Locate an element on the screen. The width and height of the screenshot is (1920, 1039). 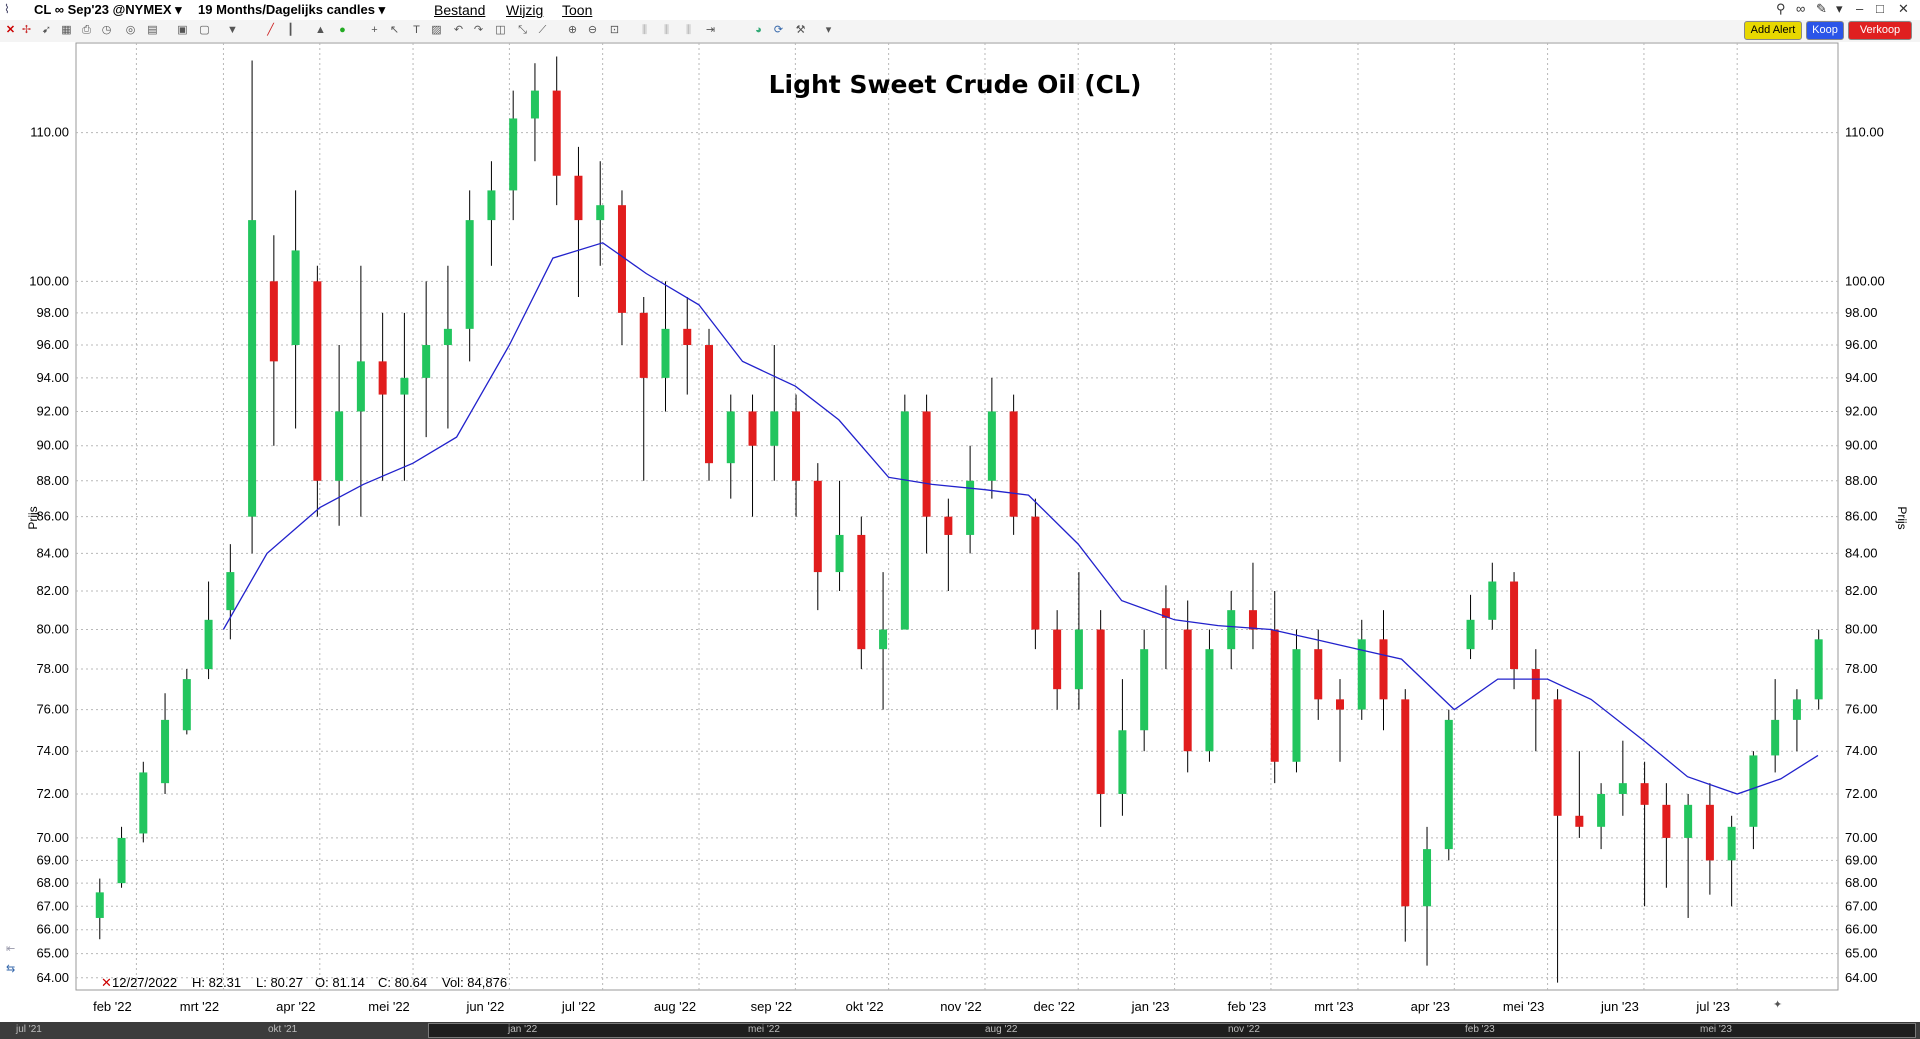
print-icon: ⎙ is located at coordinates (86, 30).